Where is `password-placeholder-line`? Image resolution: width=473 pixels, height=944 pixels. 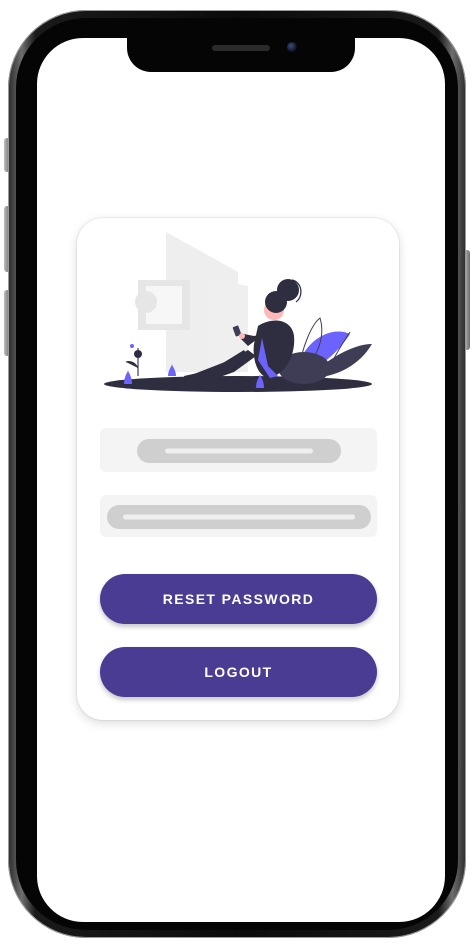 password-placeholder-line is located at coordinates (239, 517).